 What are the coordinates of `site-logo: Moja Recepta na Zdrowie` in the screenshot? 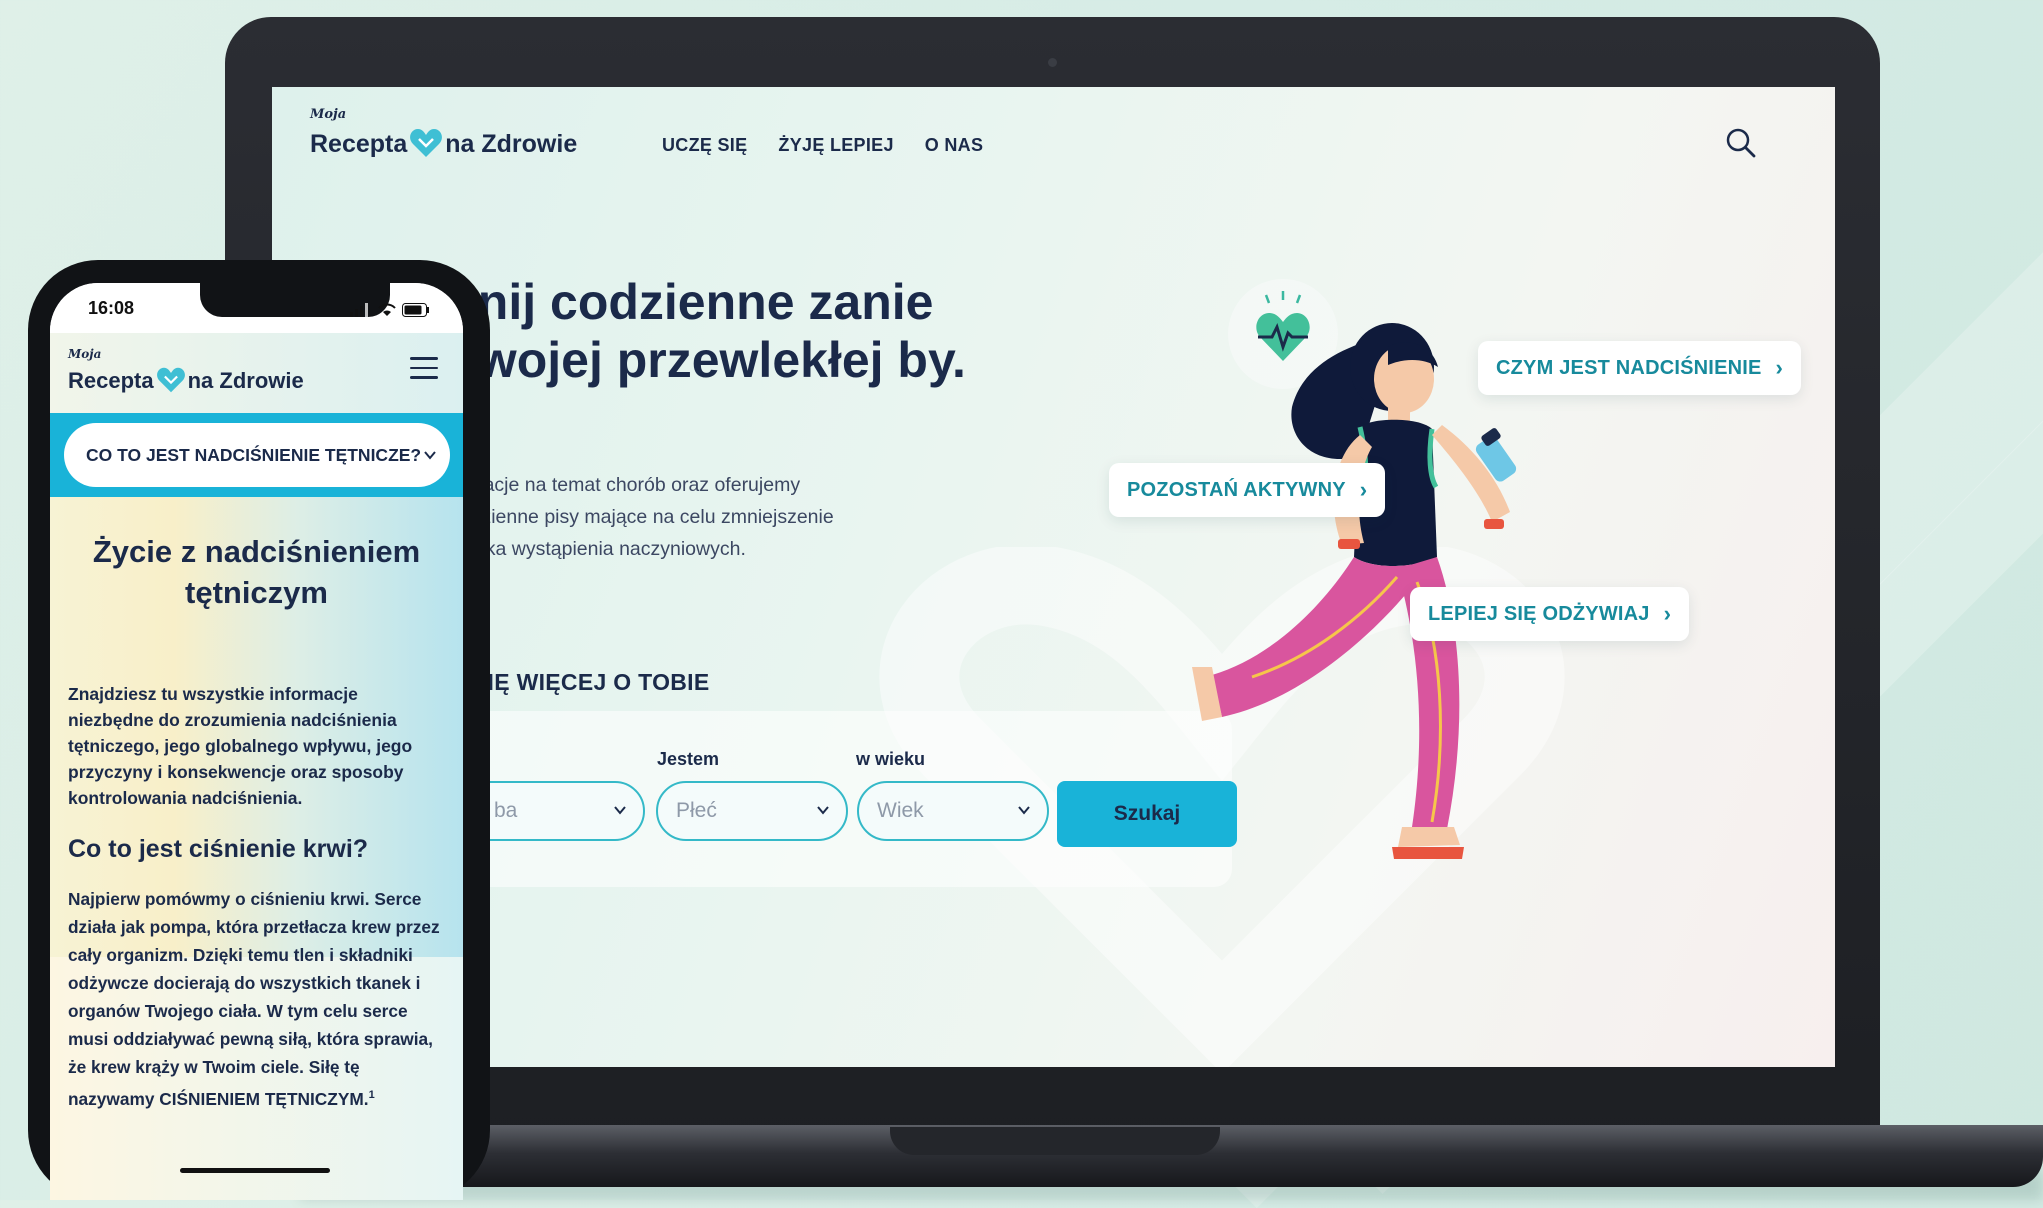 It's located at (450, 133).